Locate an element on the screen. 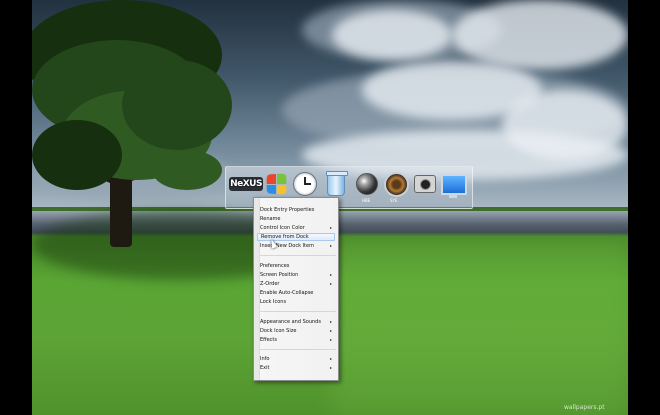  nexus-logo-icon: NeXUS is located at coordinates (246, 184).